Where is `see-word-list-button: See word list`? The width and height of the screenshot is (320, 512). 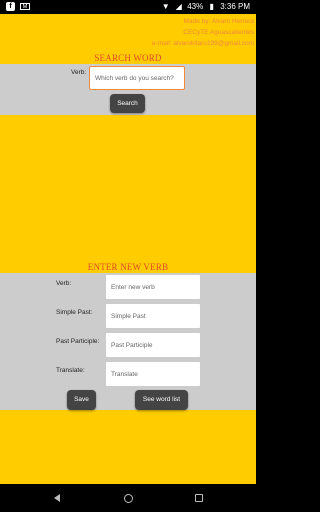 see-word-list-button: See word list is located at coordinates (161, 400).